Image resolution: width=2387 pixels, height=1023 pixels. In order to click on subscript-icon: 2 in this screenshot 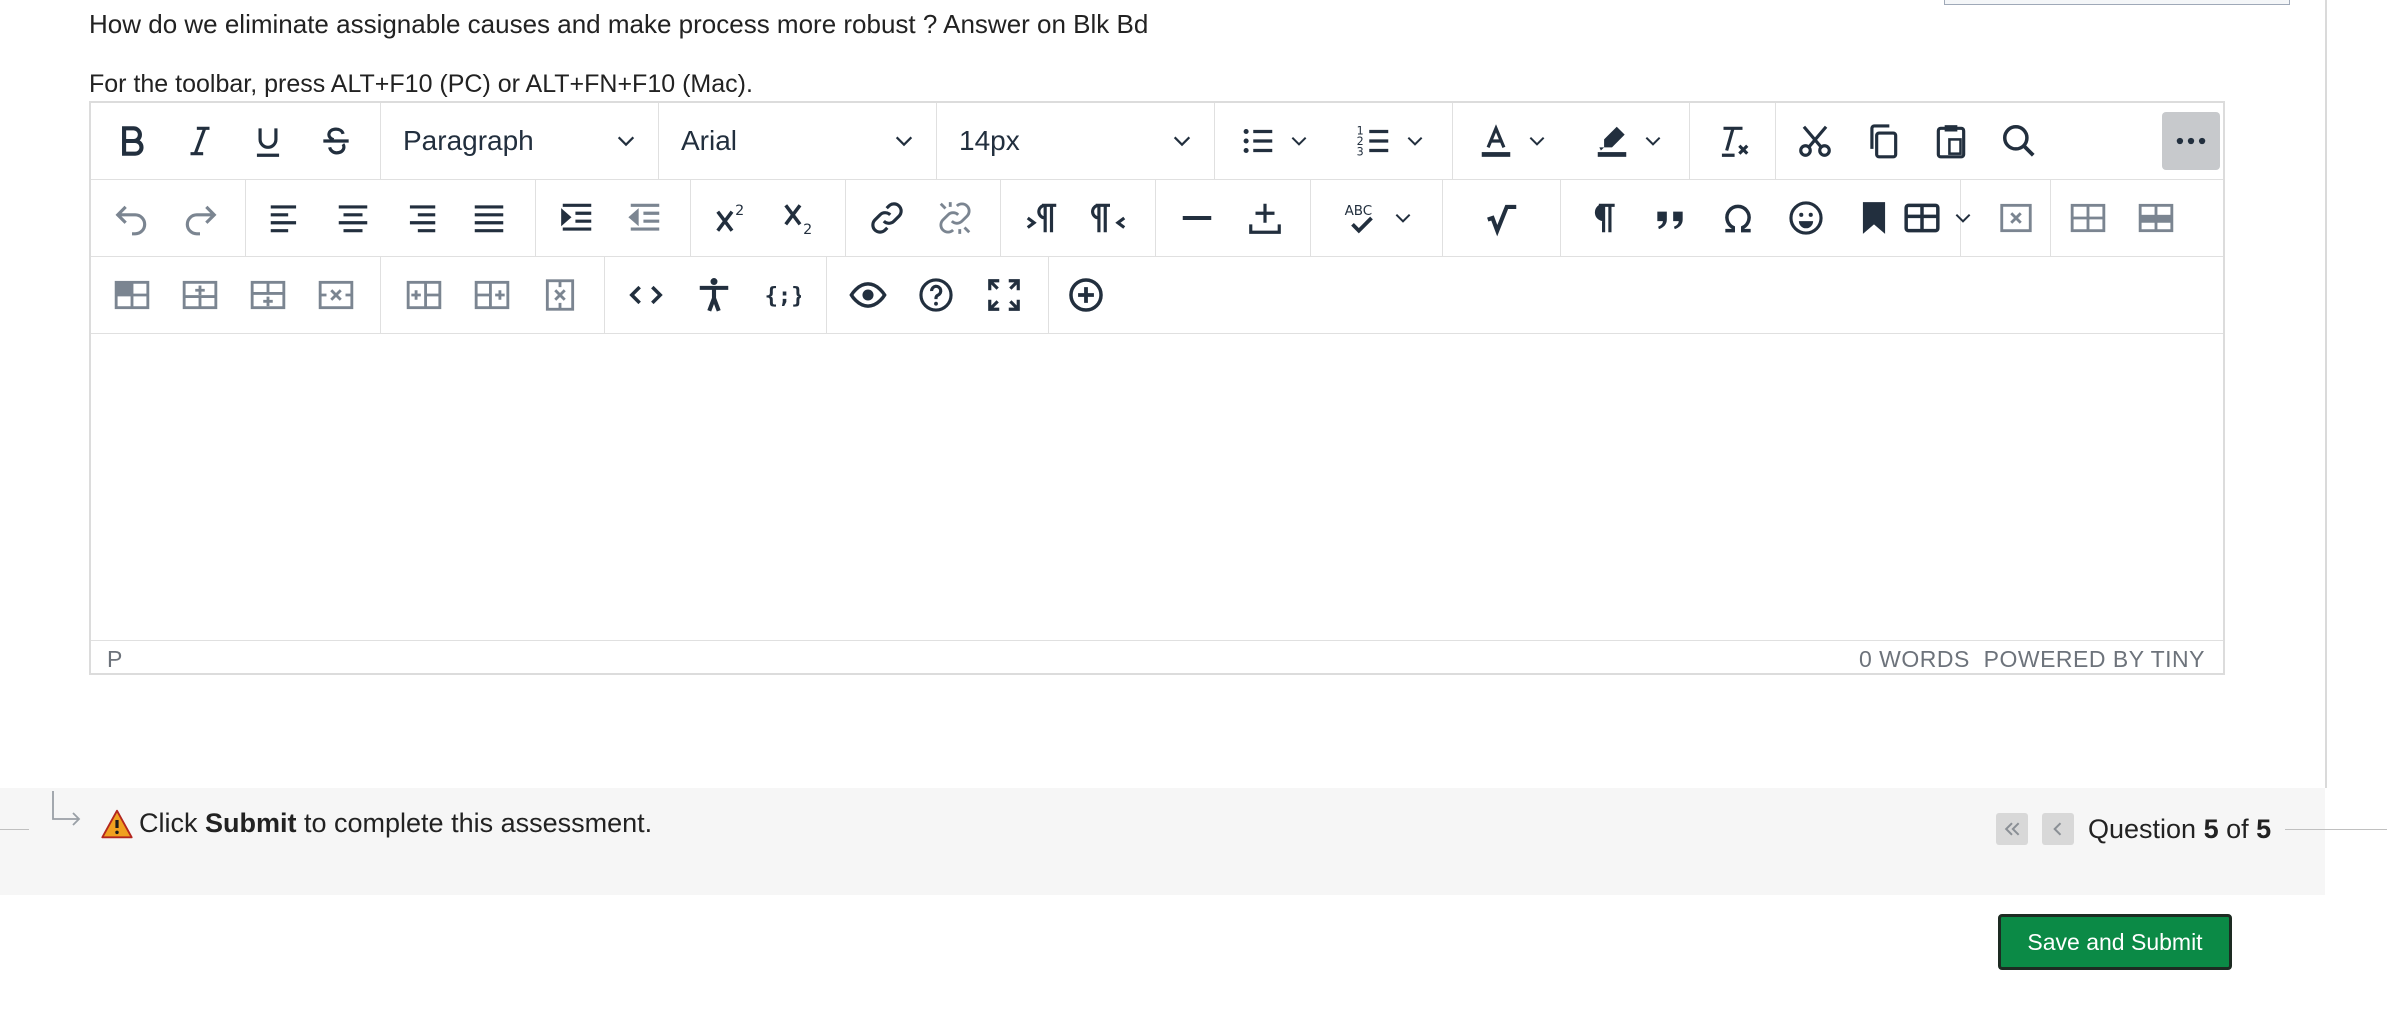, I will do `click(798, 220)`.